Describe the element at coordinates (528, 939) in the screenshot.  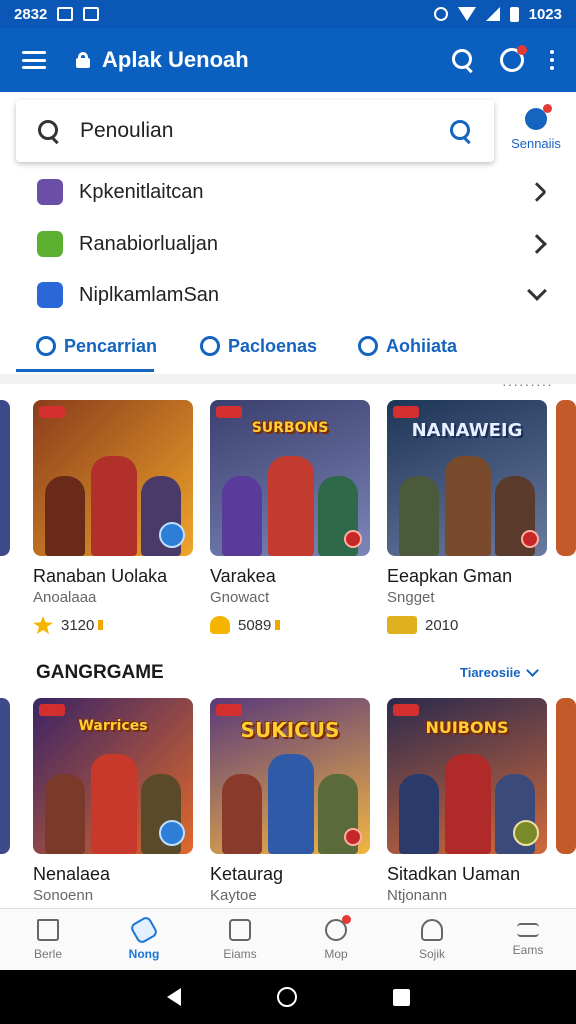
I see `nav-item-eams: Eams` at that location.